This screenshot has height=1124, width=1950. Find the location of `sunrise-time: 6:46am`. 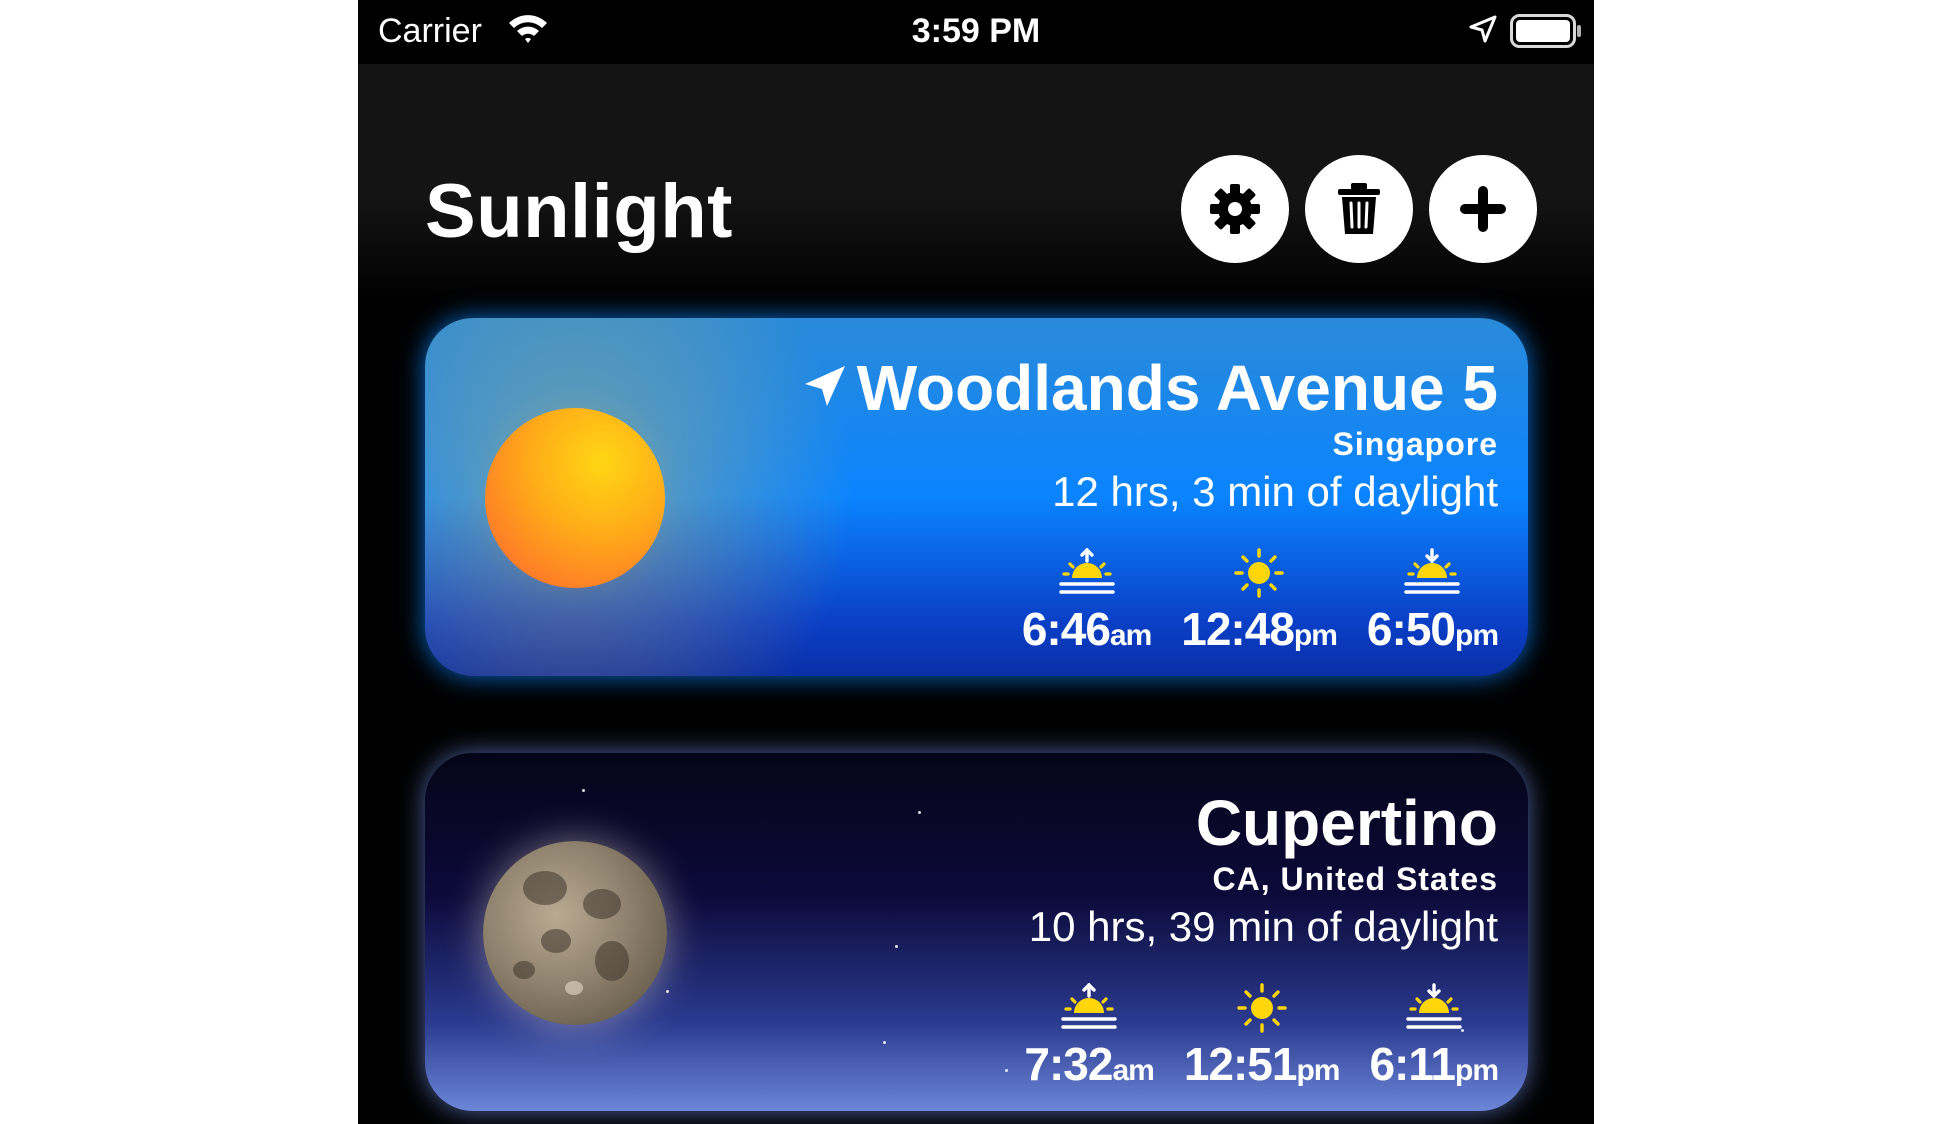

sunrise-time: 6:46am is located at coordinates (1086, 602).